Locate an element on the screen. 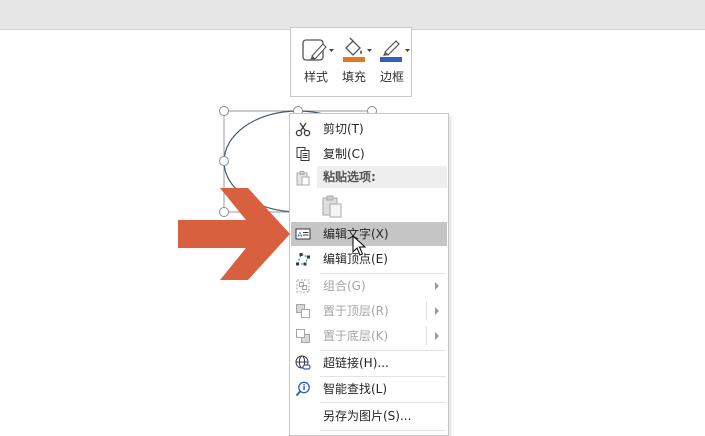 This screenshot has height=436, width=705. fill-label: 填充 is located at coordinates (353, 77).